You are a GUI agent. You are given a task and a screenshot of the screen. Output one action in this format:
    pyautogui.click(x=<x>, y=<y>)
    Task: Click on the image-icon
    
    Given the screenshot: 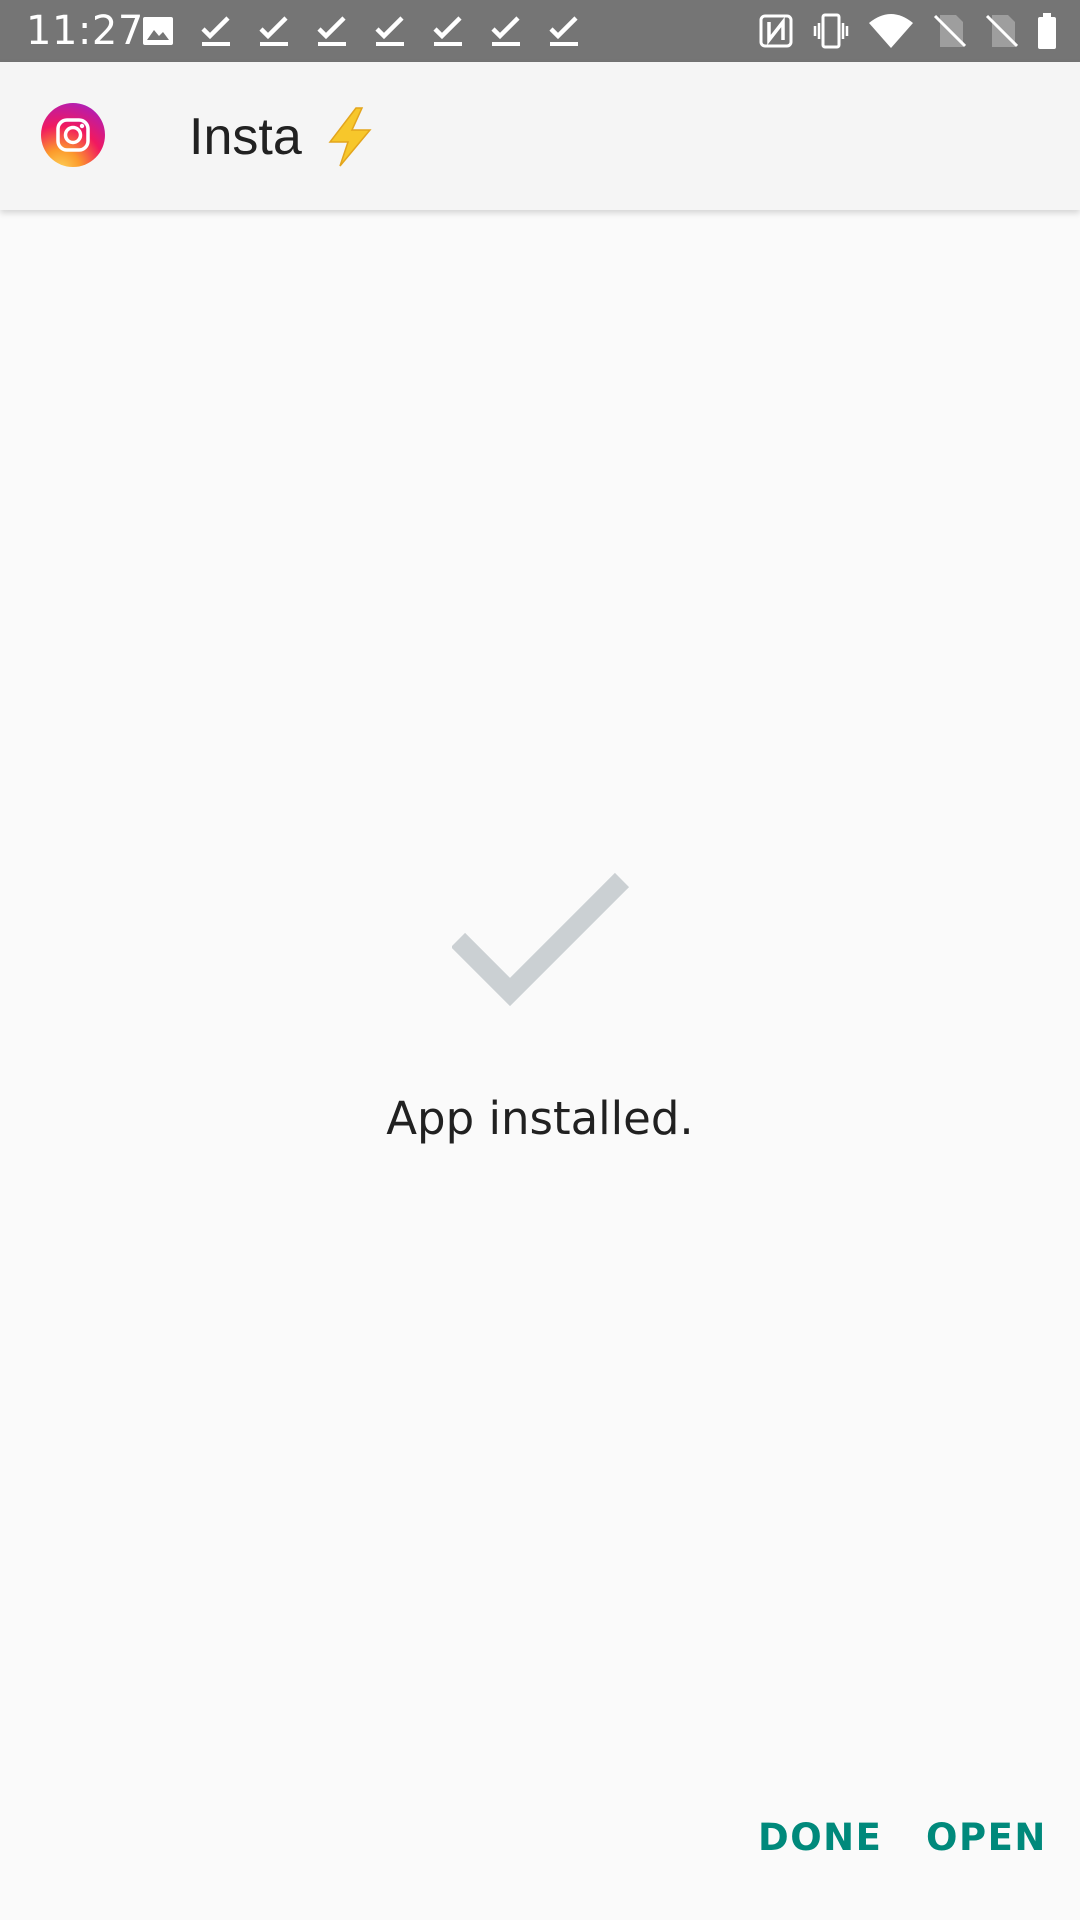 What is the action you would take?
    pyautogui.click(x=158, y=31)
    